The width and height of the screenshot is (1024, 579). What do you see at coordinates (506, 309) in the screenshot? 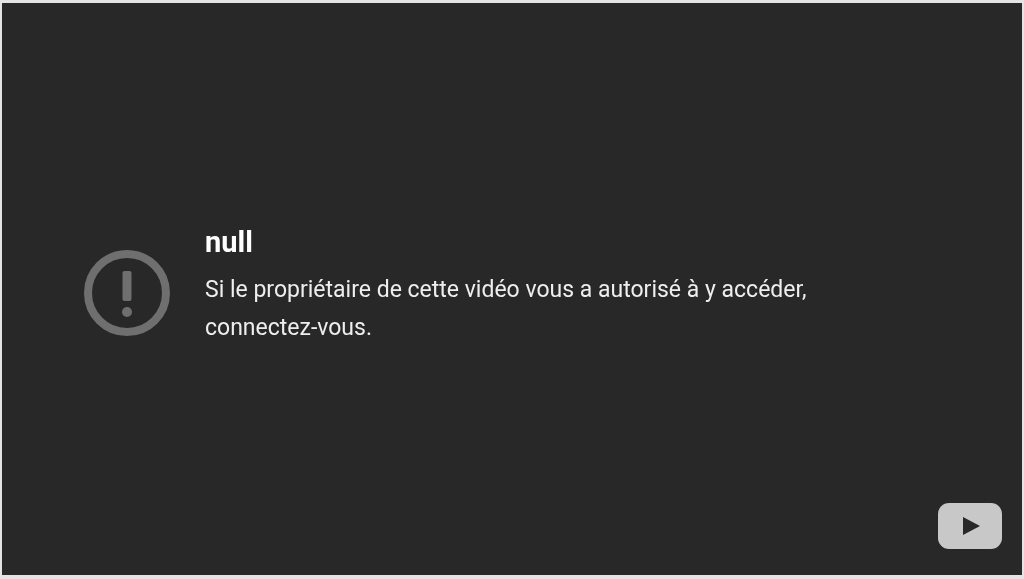
I see `error-message: Si le propriétaire de cette vidéo vous a autorisé à y accéder, connectez-vous.` at bounding box center [506, 309].